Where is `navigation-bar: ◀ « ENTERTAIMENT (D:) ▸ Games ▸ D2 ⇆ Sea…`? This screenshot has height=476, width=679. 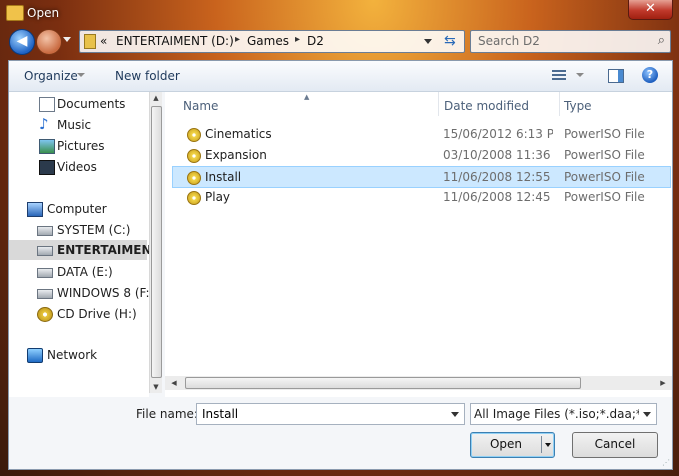
navigation-bar: ◀ « ENTERTAIMENT (D:) ▸ Games ▸ D2 ⇆ Sea… is located at coordinates (339, 41).